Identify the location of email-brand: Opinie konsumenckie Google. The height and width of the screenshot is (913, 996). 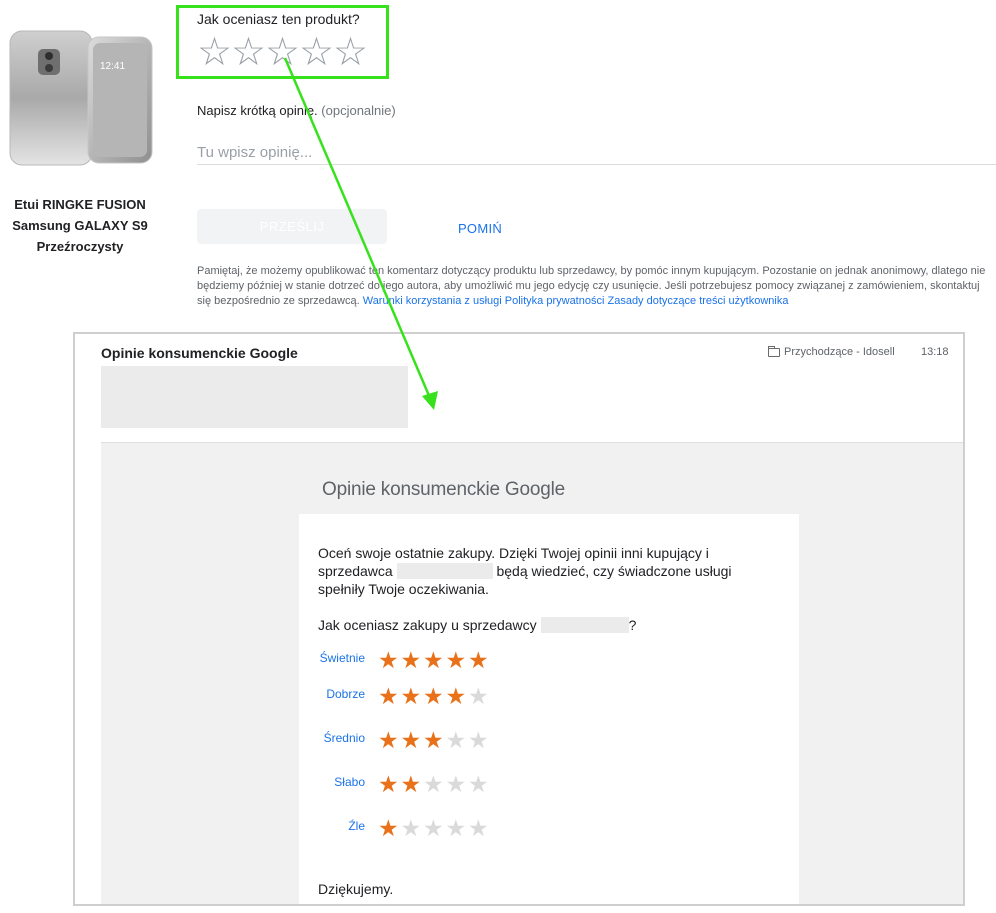
(443, 489).